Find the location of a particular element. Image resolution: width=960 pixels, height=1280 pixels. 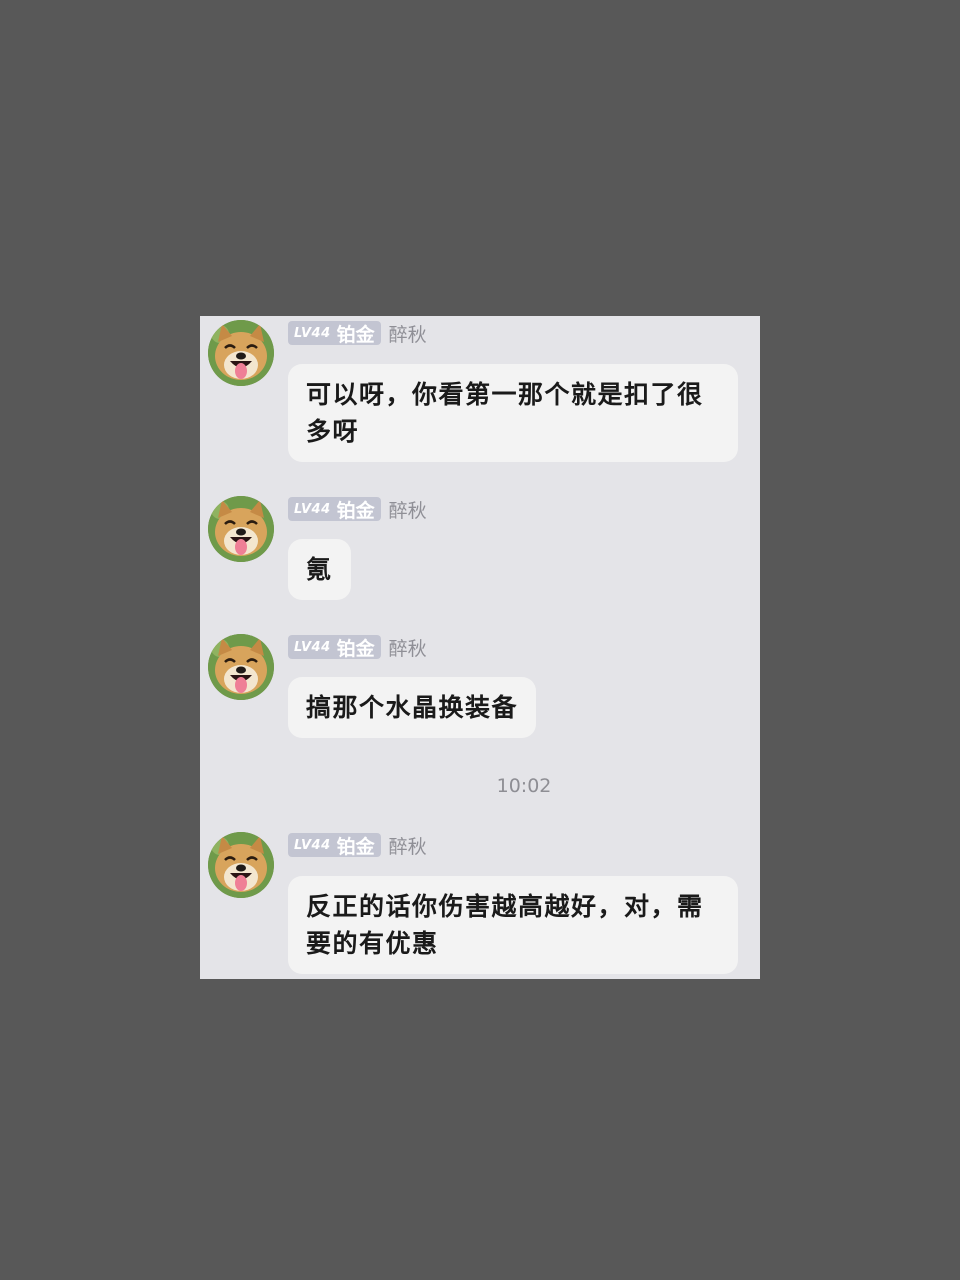

message-bubble: 搞那个水晶换装备 is located at coordinates (412, 707).